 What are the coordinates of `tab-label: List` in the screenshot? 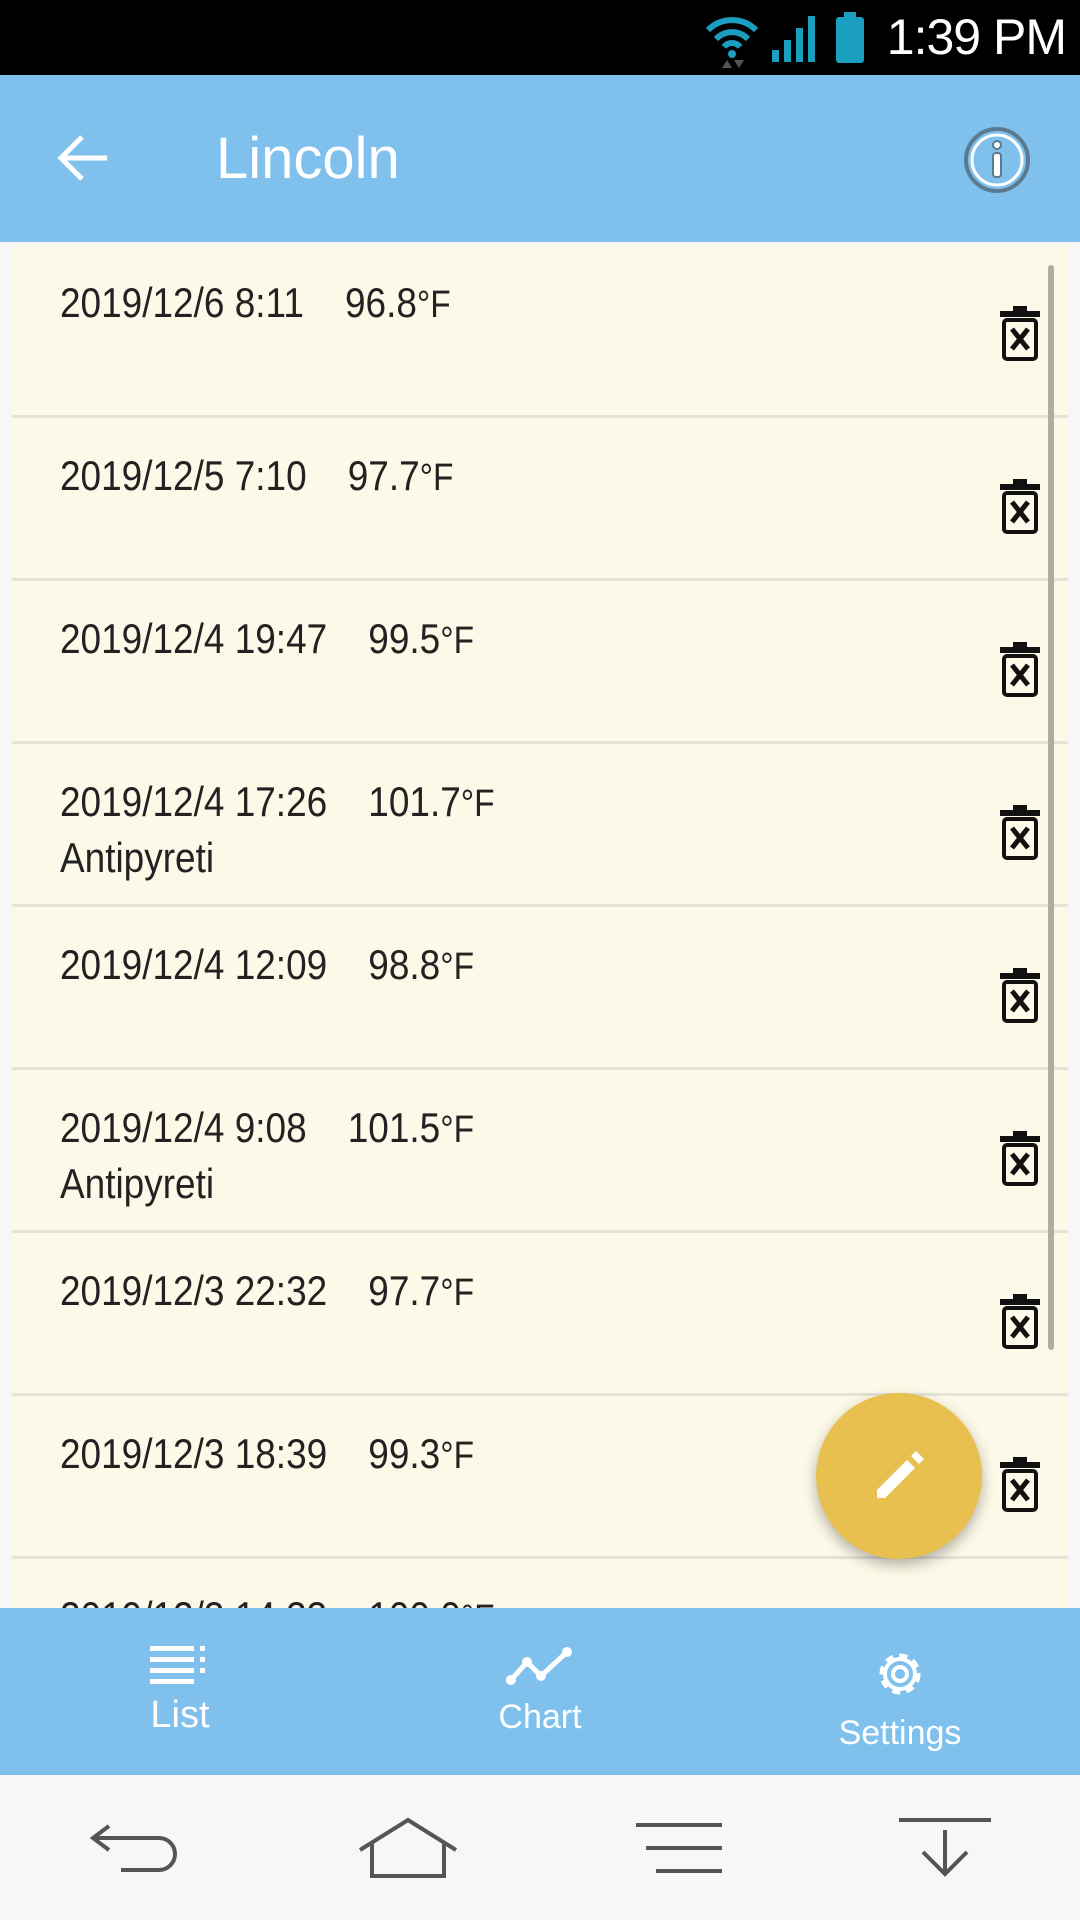 It's located at (180, 1715).